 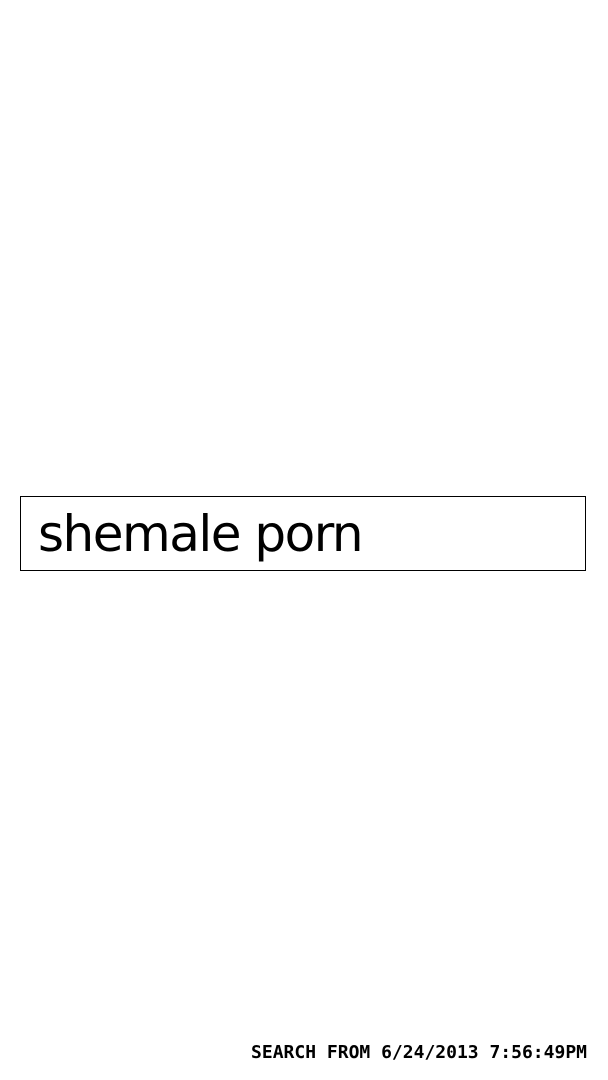 What do you see at coordinates (419, 1052) in the screenshot?
I see `search-timestamp: SEARCH FROM 6/24/2013 7:56:49PM` at bounding box center [419, 1052].